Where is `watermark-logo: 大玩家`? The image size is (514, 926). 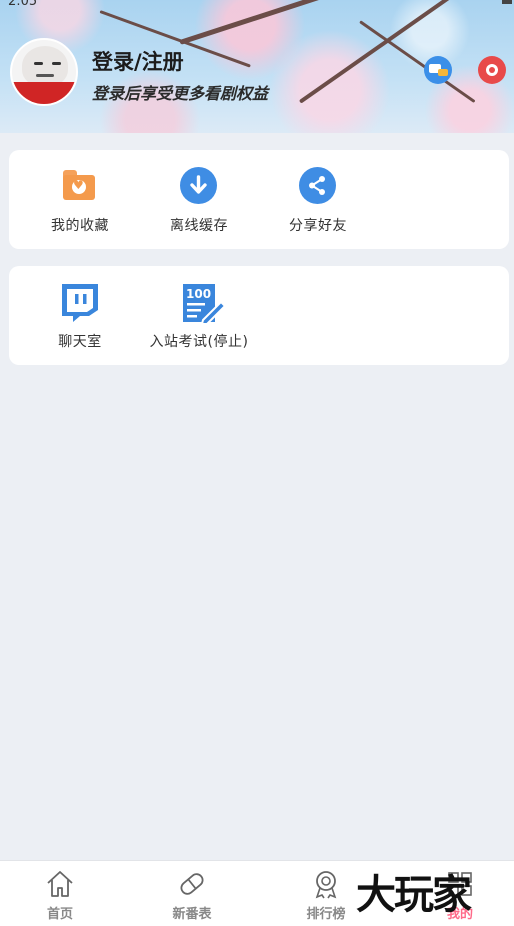 watermark-logo: 大玩家 is located at coordinates (414, 895).